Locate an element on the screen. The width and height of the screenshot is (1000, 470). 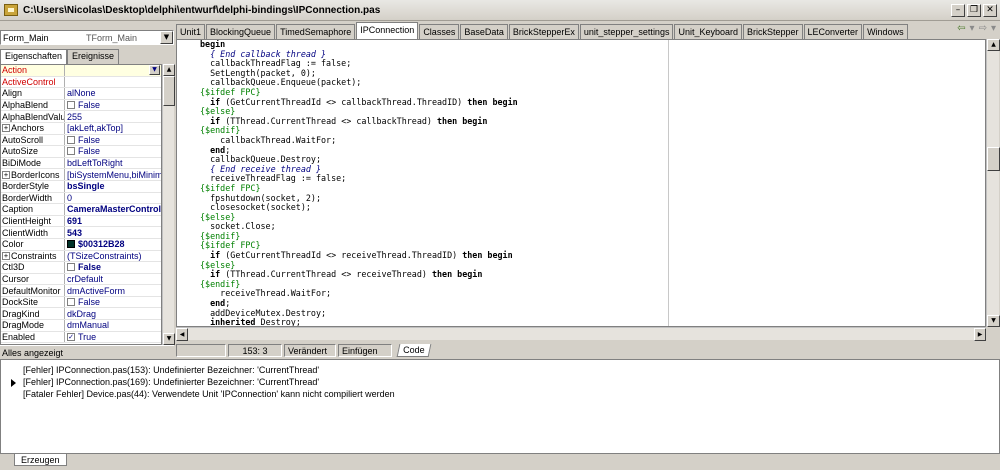
property-value: (TSizeConstraints) is located at coordinates (113, 256).